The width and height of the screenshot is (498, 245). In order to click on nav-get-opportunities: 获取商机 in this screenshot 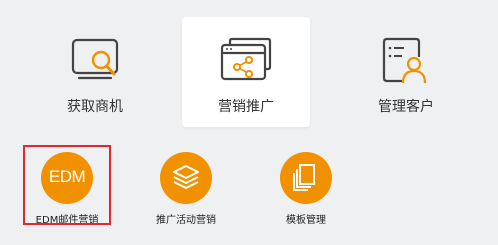, I will do `click(95, 72)`.